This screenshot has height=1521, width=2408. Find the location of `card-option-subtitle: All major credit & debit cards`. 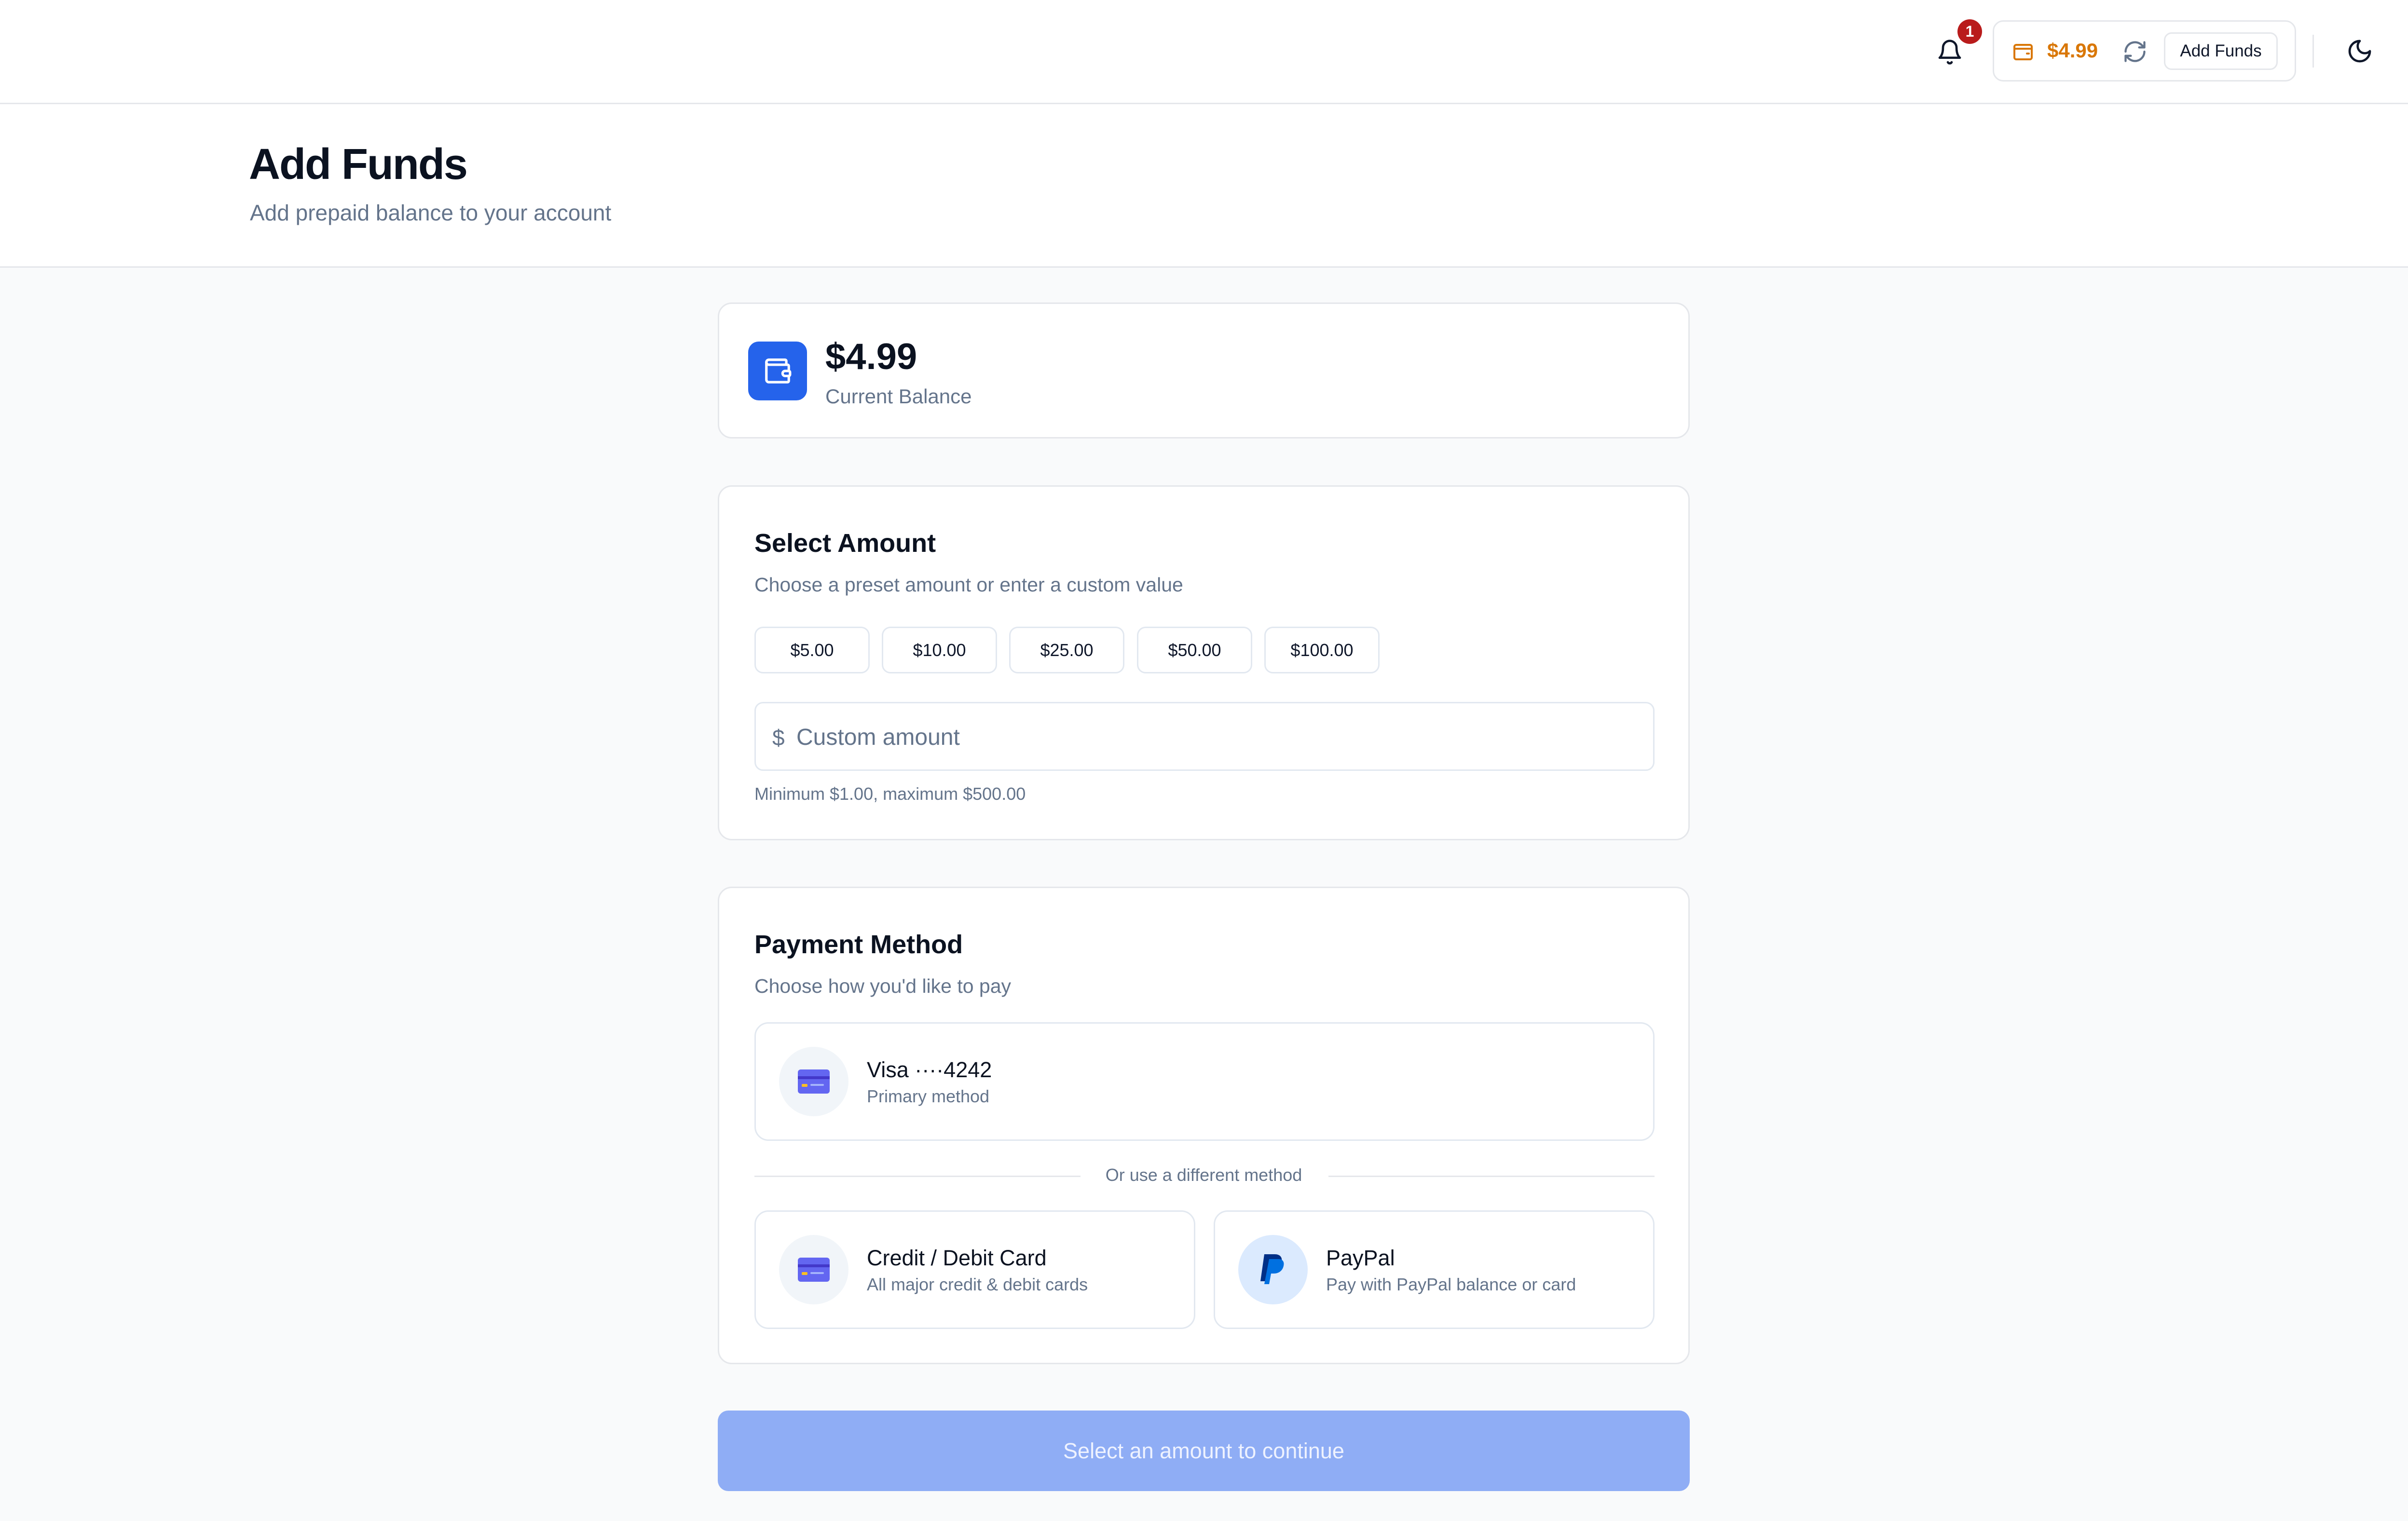

card-option-subtitle: All major credit & debit cards is located at coordinates (977, 1284).